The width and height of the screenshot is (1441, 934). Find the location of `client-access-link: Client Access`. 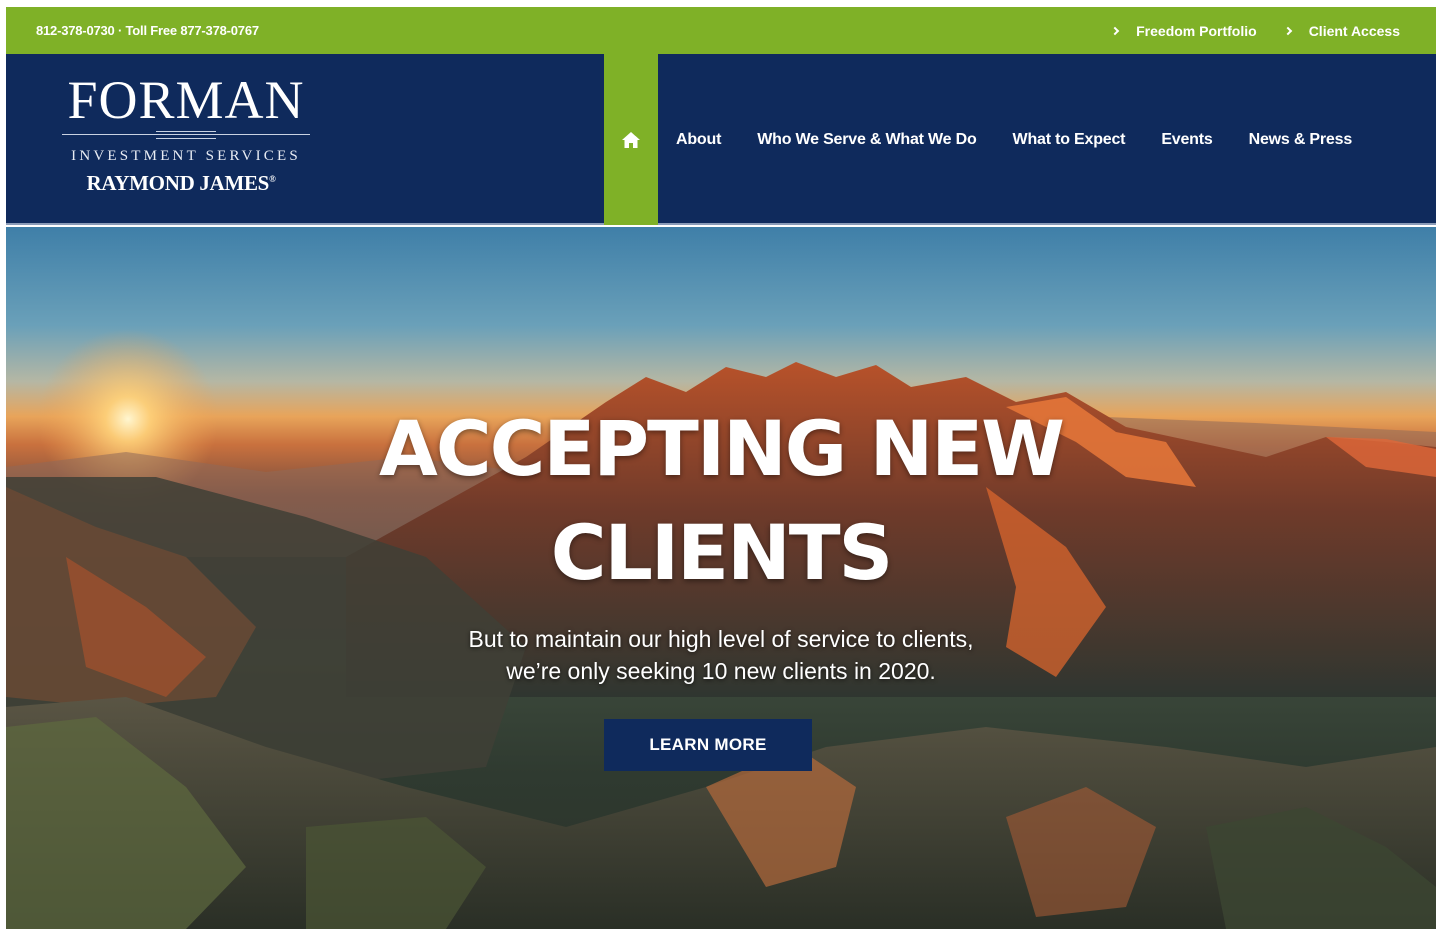

client-access-link: Client Access is located at coordinates (1341, 30).